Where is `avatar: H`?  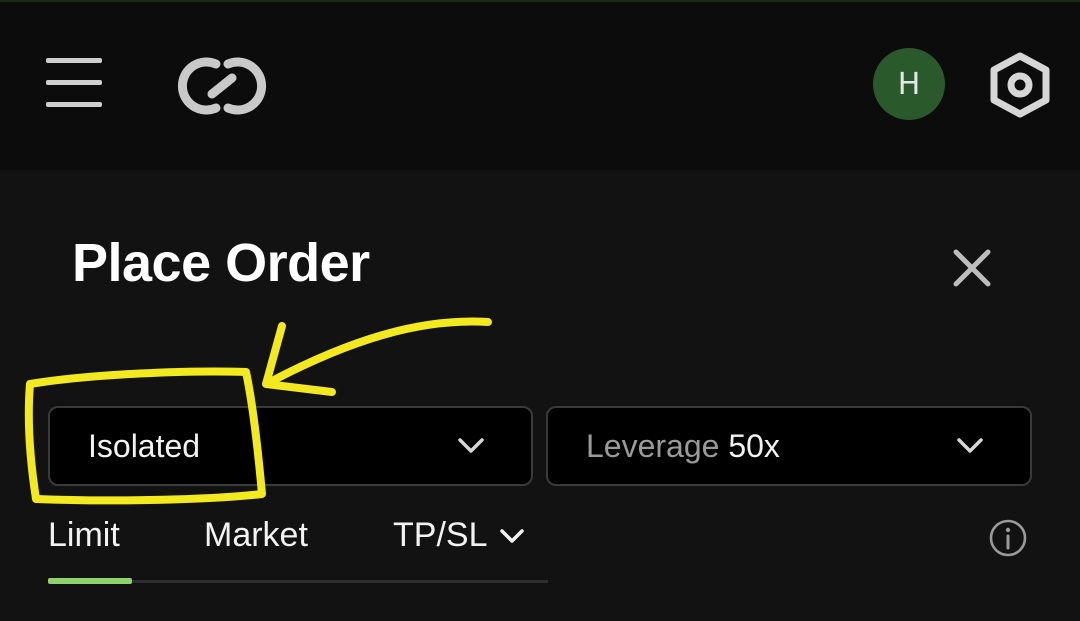
avatar: H is located at coordinates (909, 84).